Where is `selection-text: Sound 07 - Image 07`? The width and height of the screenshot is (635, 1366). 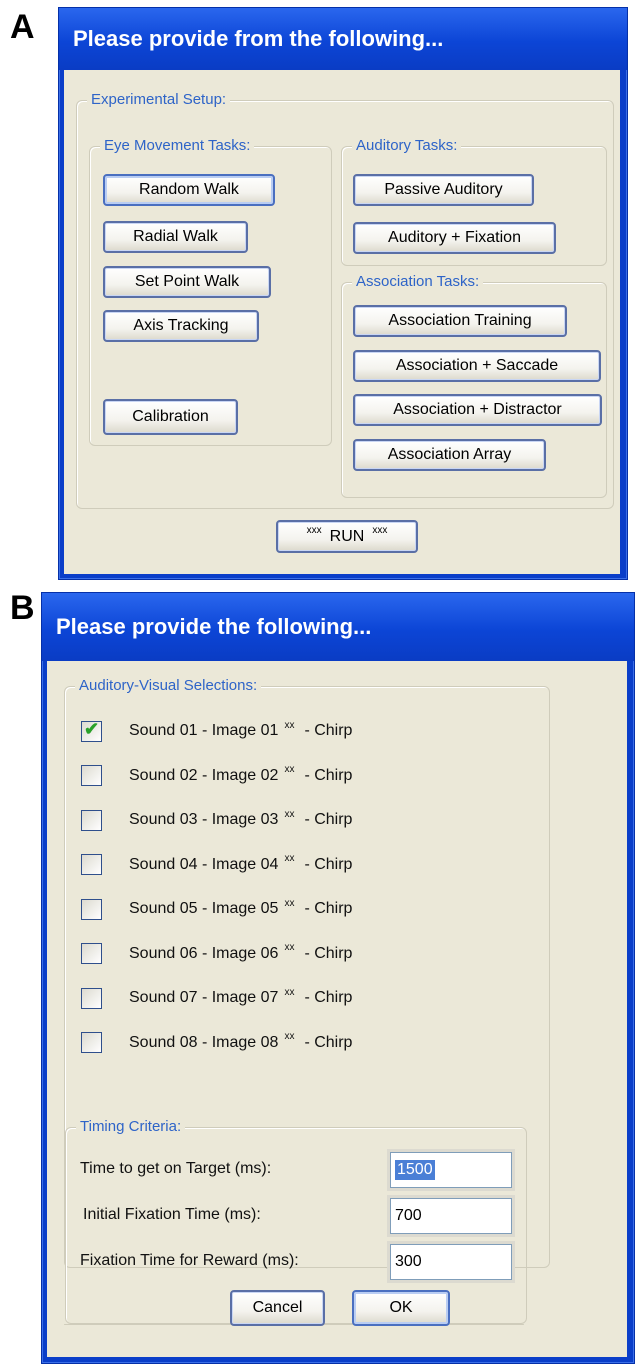 selection-text: Sound 07 - Image 07 is located at coordinates (204, 997).